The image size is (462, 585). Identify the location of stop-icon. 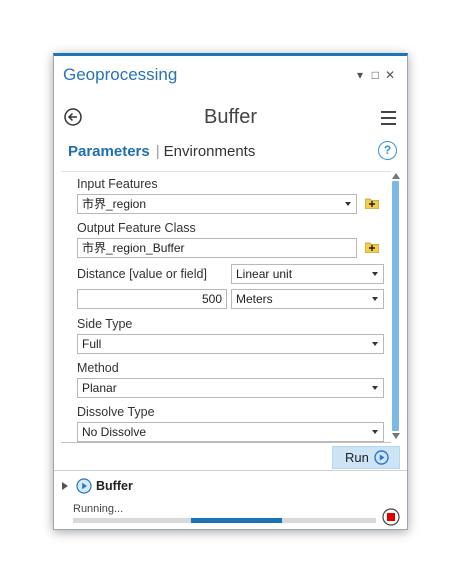
(391, 517).